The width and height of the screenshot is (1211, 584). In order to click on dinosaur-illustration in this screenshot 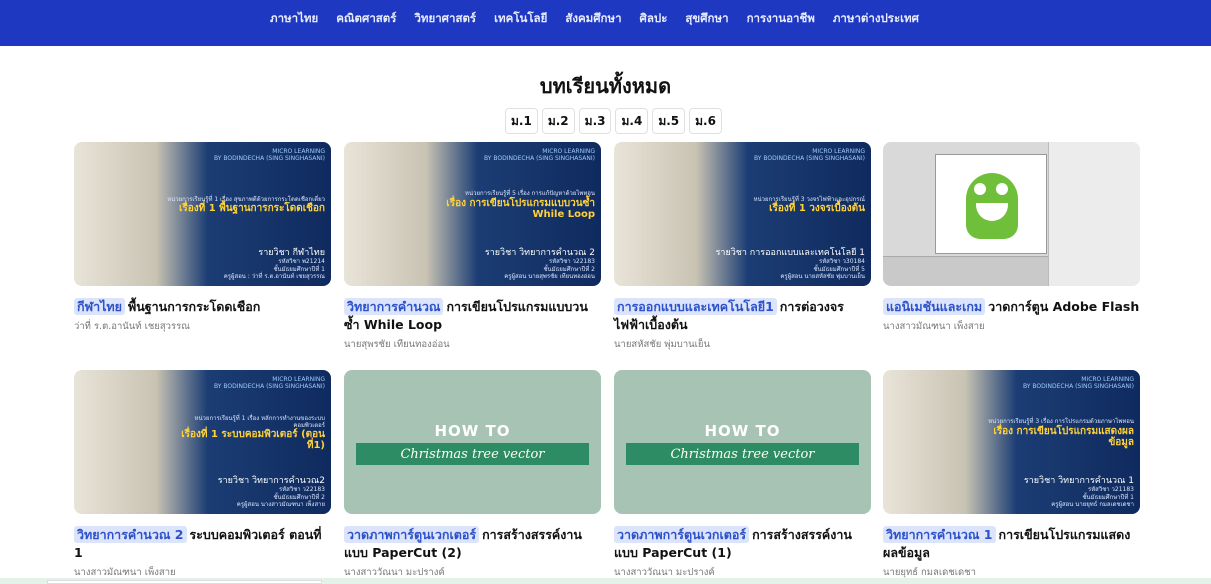, I will do `click(992, 206)`.